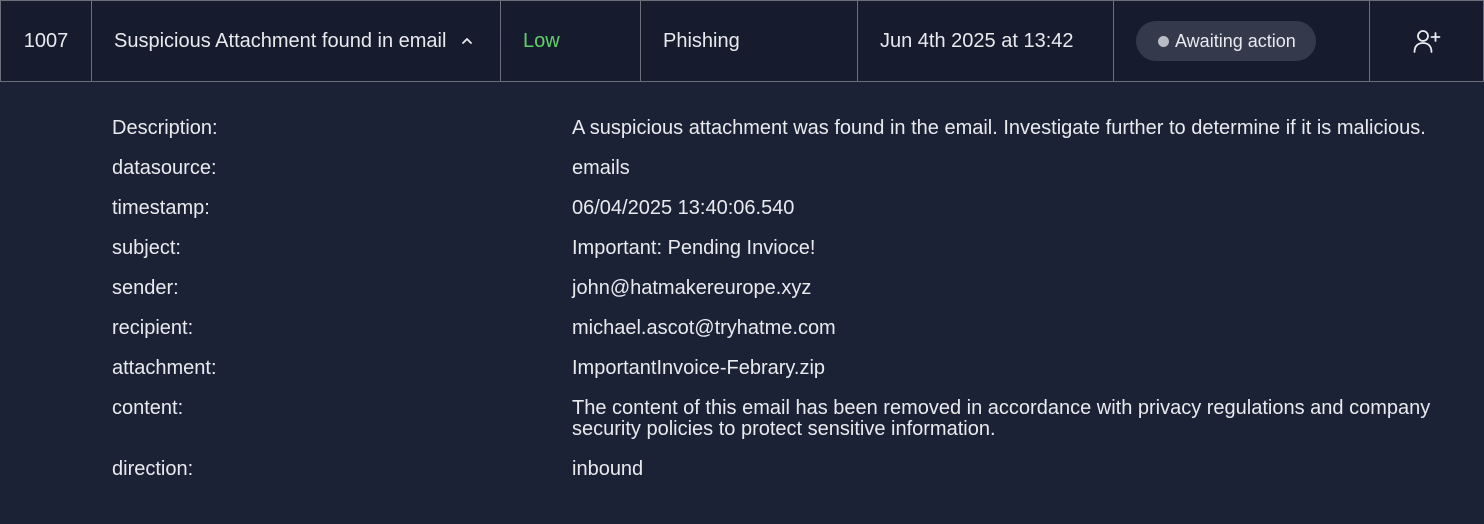 The width and height of the screenshot is (1484, 524). Describe the element at coordinates (161, 208) in the screenshot. I see `detail-key: timestamp:` at that location.